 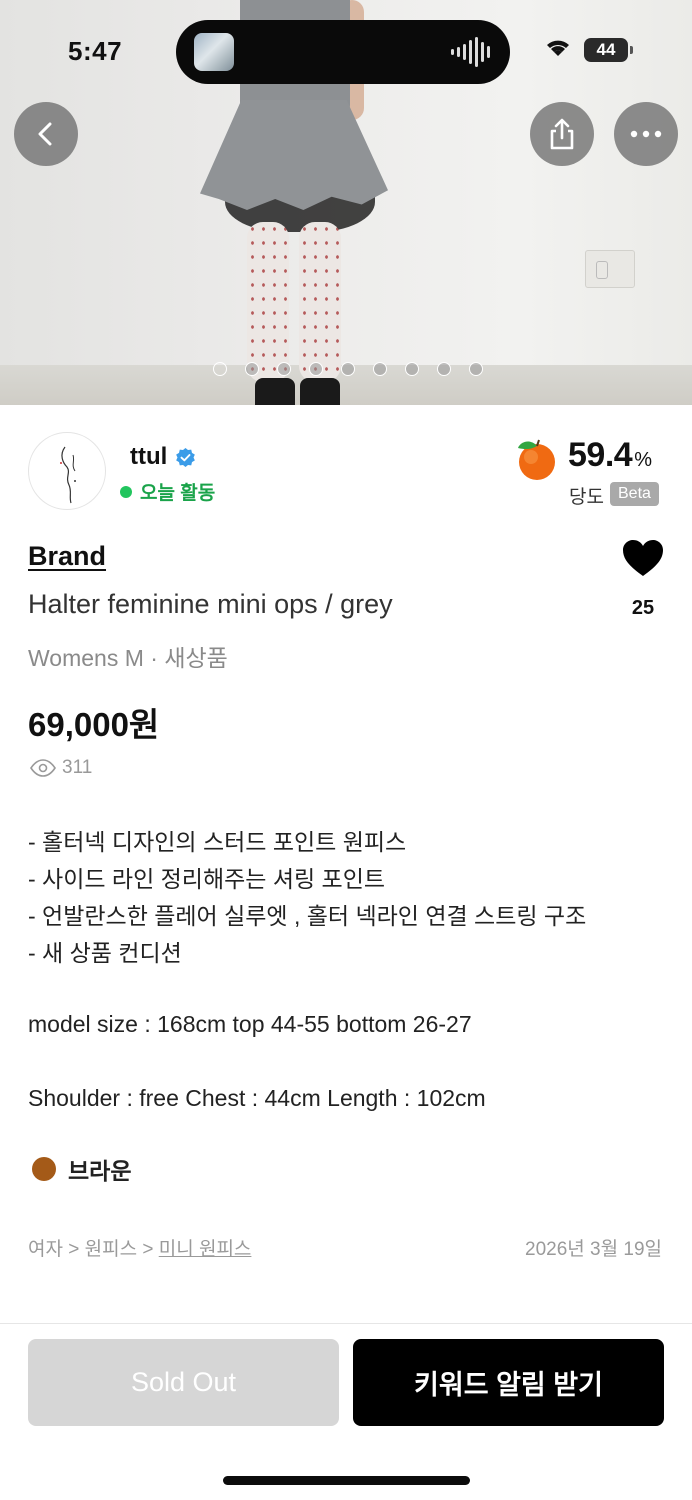 I want to click on now-playing-thumbnail, so click(x=214, y=52).